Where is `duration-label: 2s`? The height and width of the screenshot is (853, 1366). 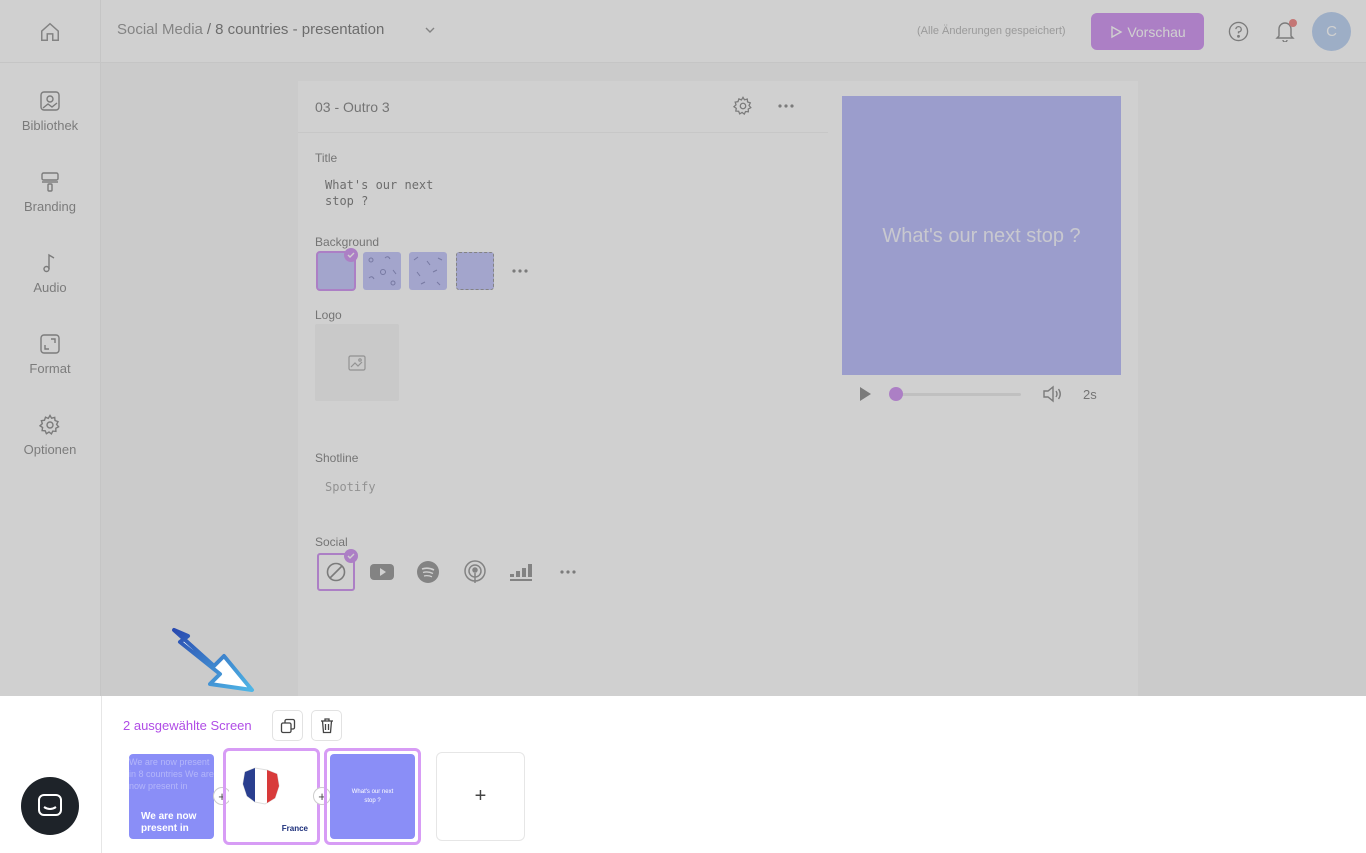 duration-label: 2s is located at coordinates (1090, 394).